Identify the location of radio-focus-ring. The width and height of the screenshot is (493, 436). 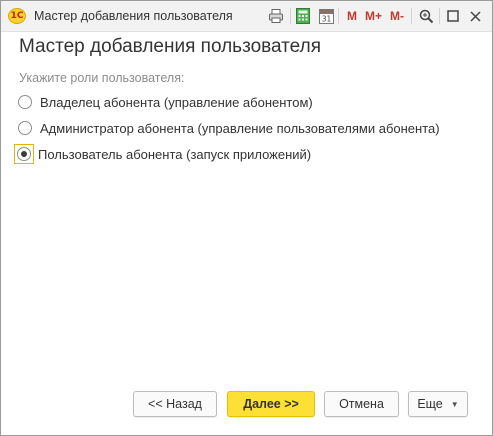
(24, 154).